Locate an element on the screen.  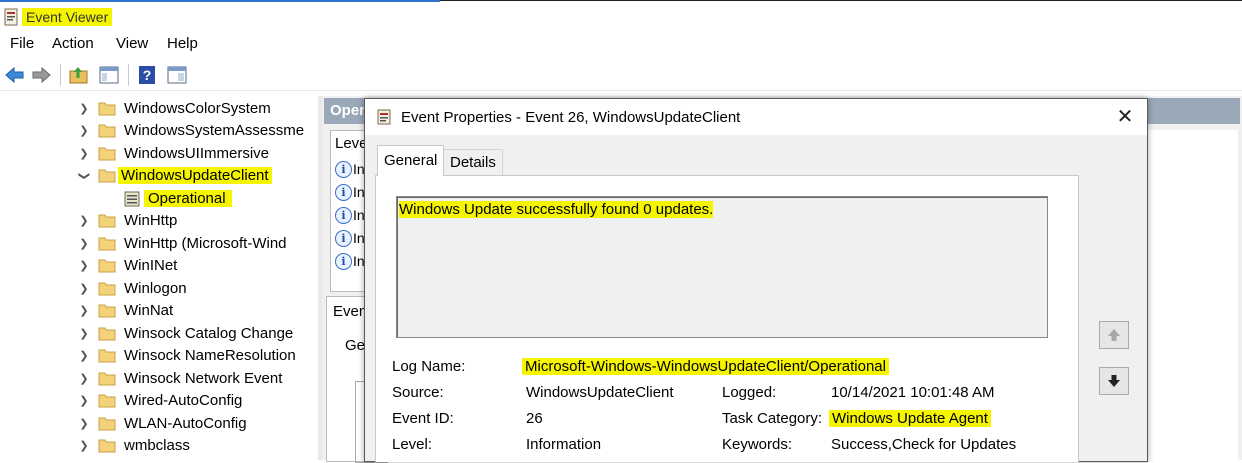
actions-pane-header is located at coordinates (1191, 111).